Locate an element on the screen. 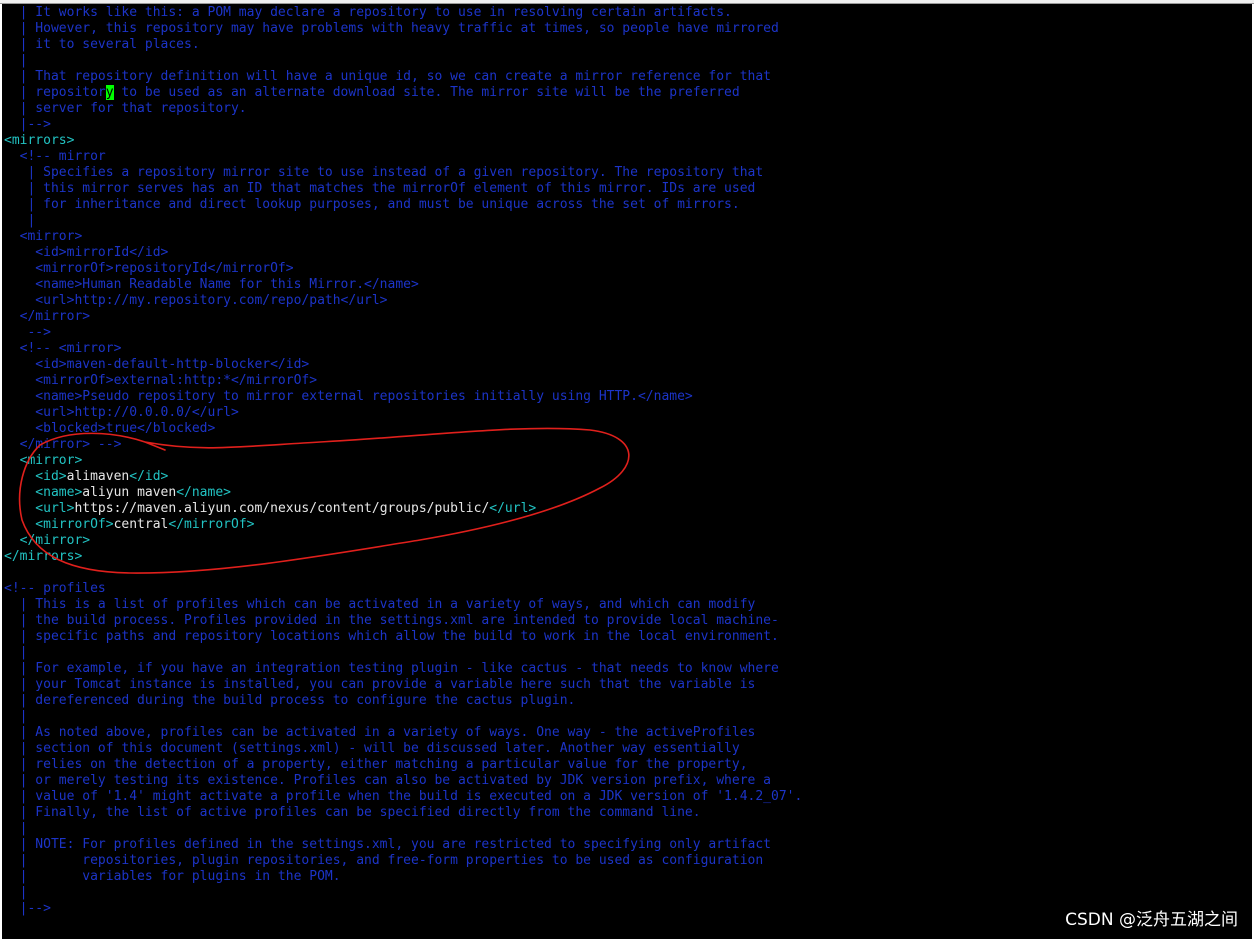 This screenshot has width=1254, height=939. text-cursor: y is located at coordinates (109, 92).